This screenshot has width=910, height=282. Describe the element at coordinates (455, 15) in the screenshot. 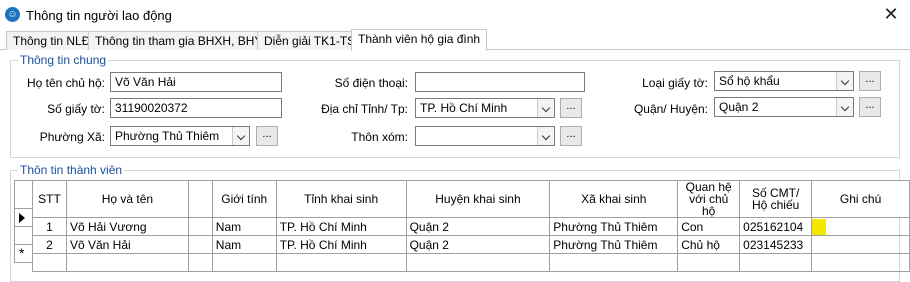

I see `title-bar: ☺ Thông tin người lao động ✕` at that location.